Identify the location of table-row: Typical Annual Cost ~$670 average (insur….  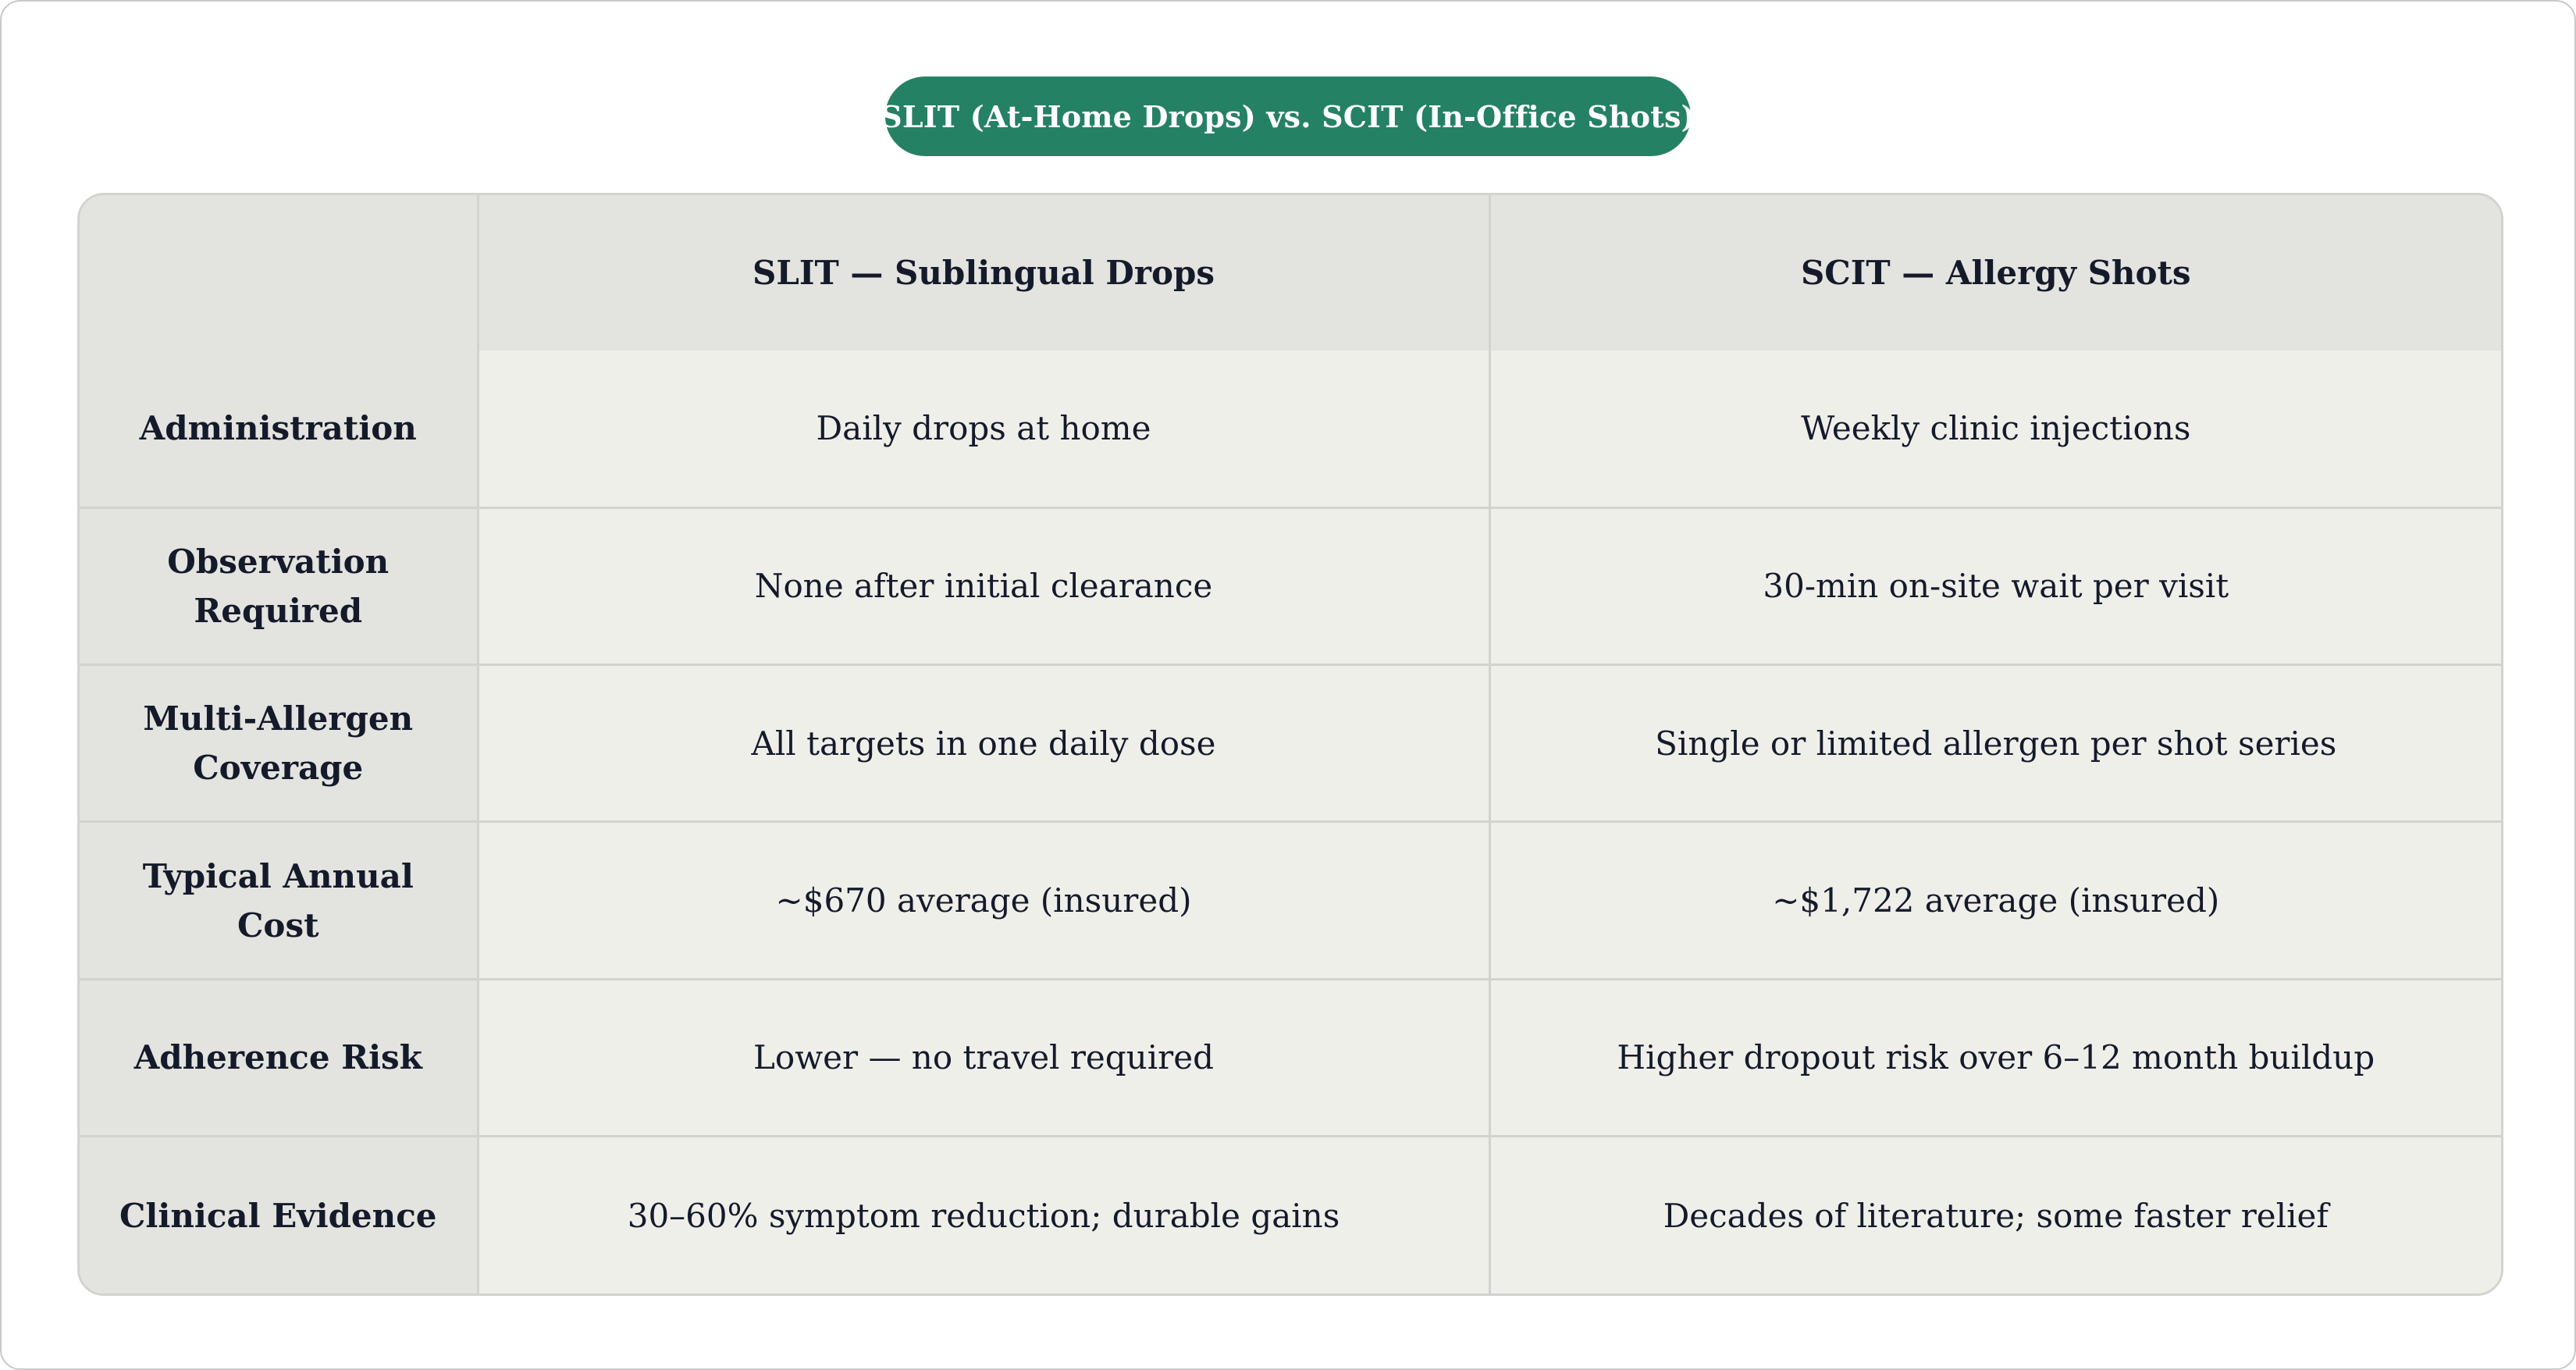
(1290, 900).